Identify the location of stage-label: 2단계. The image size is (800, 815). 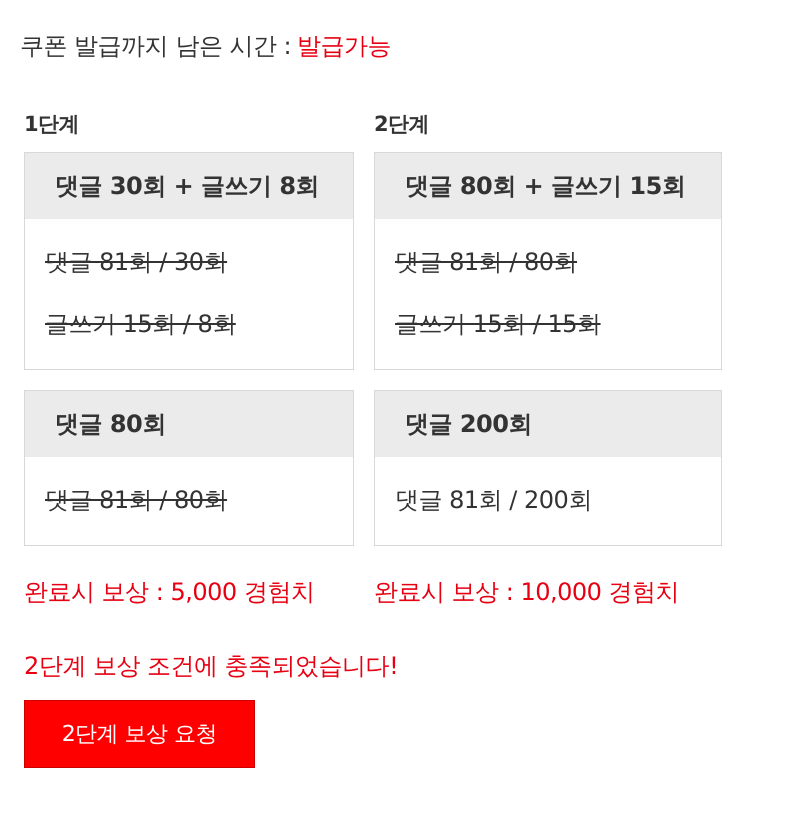
(402, 124).